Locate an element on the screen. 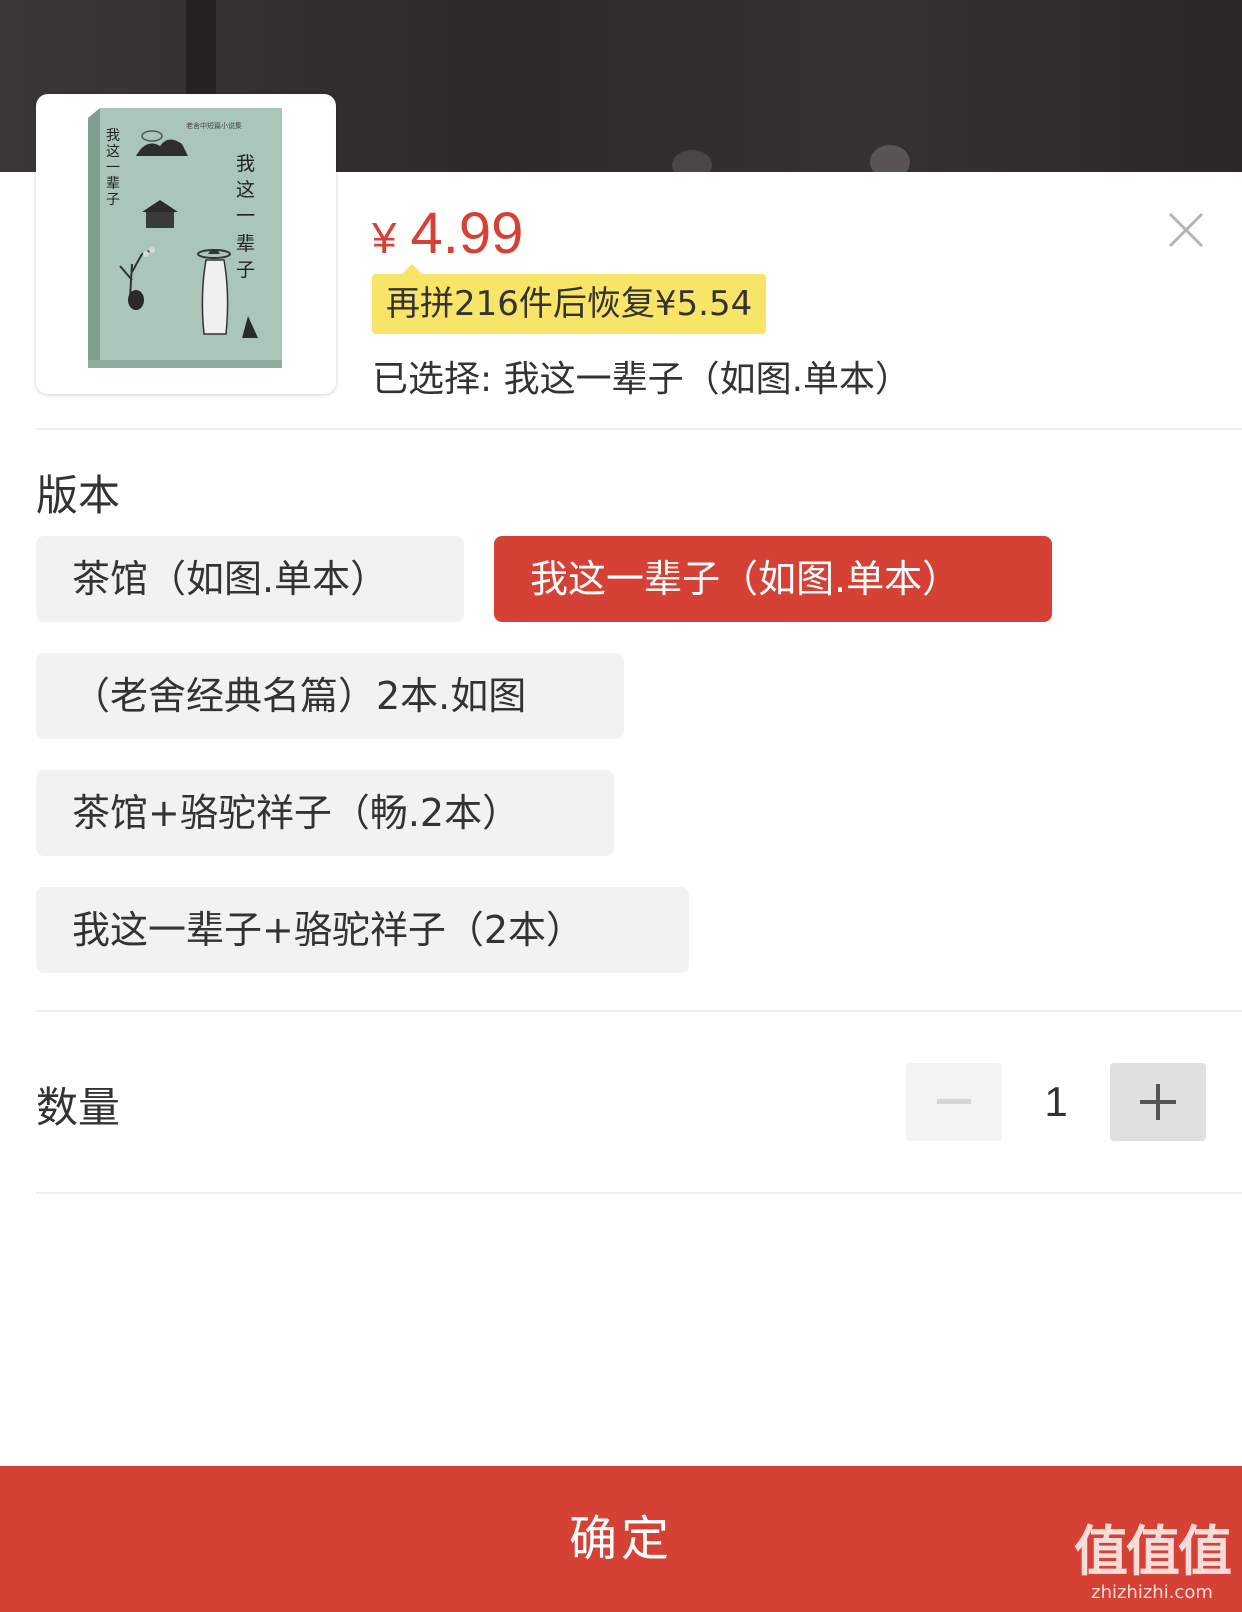  watermark-logo: 值值值 is located at coordinates (1153, 1551).